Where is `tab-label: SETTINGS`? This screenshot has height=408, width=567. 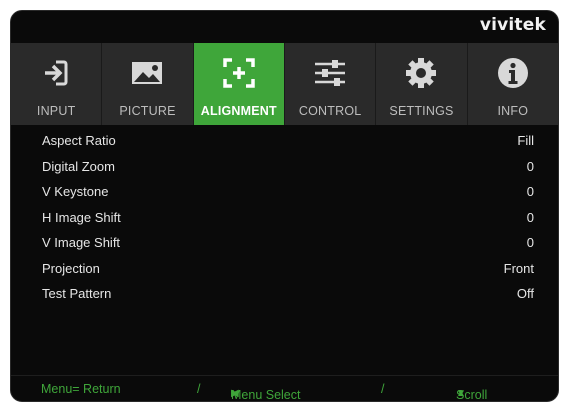
tab-label: SETTINGS is located at coordinates (421, 111).